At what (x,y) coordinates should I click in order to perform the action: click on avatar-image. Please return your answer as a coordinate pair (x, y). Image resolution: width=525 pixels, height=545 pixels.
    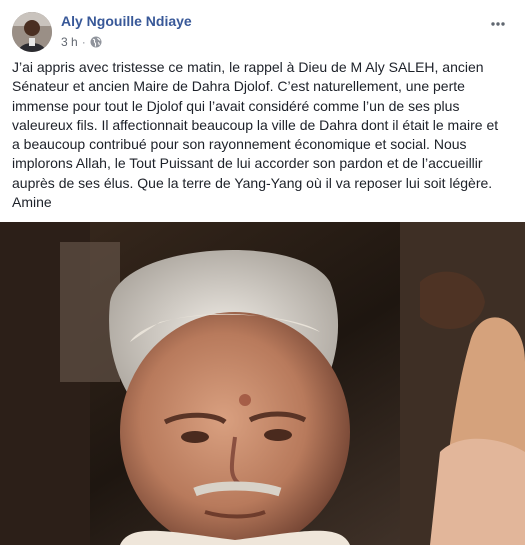
    Looking at the image, I should click on (32, 32).